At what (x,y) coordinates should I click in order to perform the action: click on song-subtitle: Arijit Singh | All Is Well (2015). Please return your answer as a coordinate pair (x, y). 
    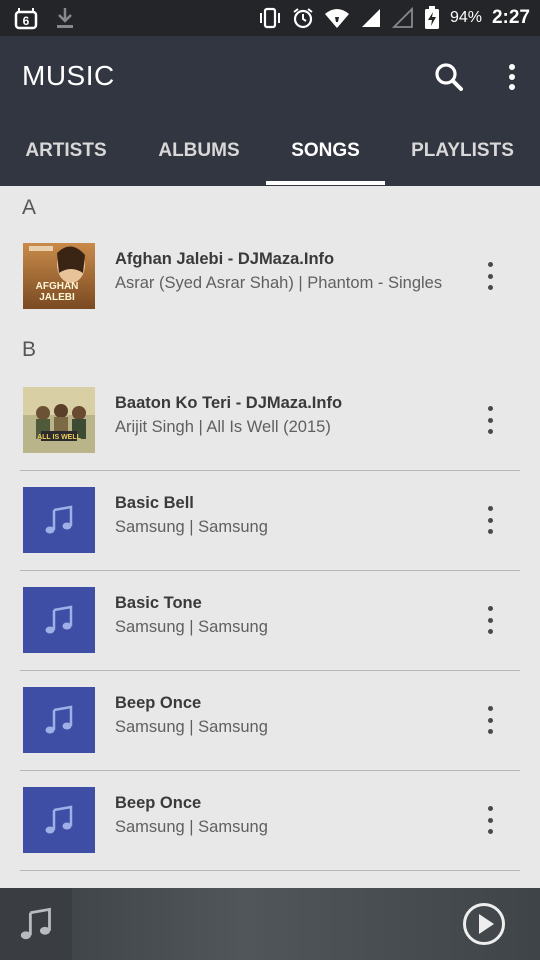
    Looking at the image, I should click on (223, 427).